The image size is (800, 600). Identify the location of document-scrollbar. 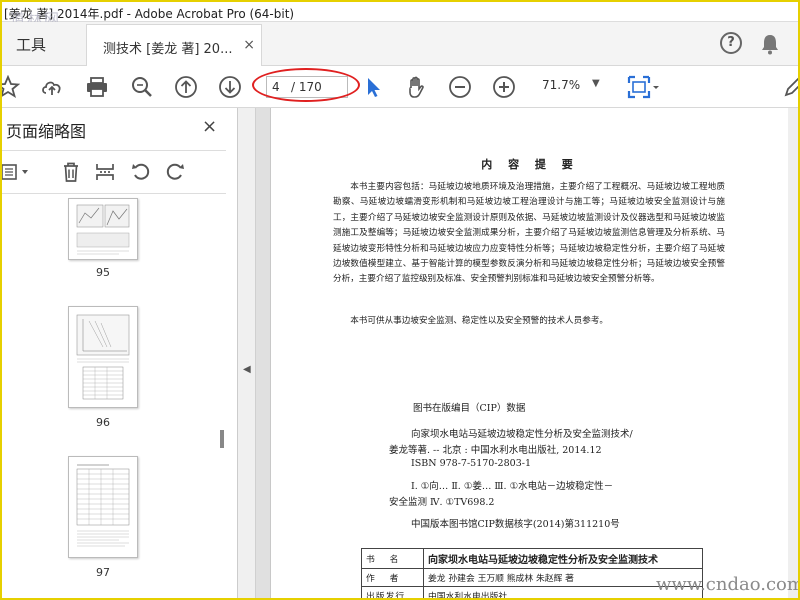
(793, 353).